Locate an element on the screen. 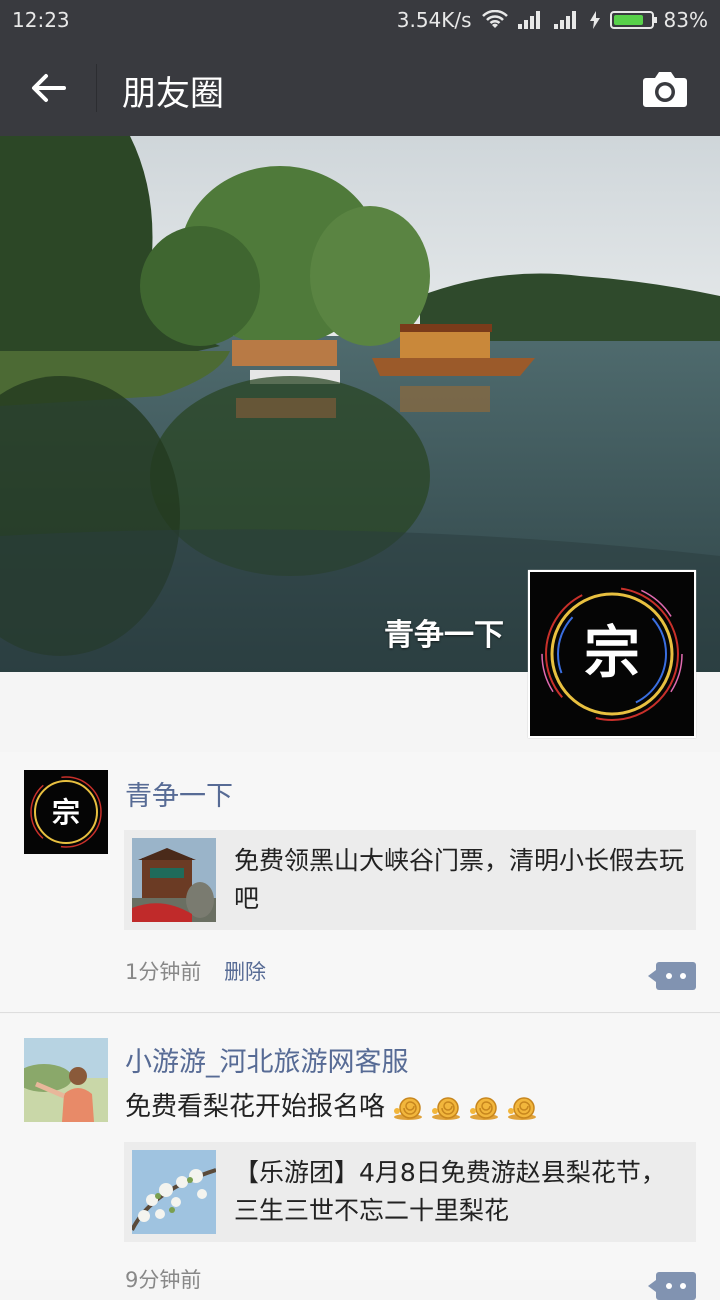 The height and width of the screenshot is (1300, 720). shared-link-card: 【乐游团】4月8日免费游赵县梨花节，三生三世不忘二十里梨花 is located at coordinates (410, 1192).